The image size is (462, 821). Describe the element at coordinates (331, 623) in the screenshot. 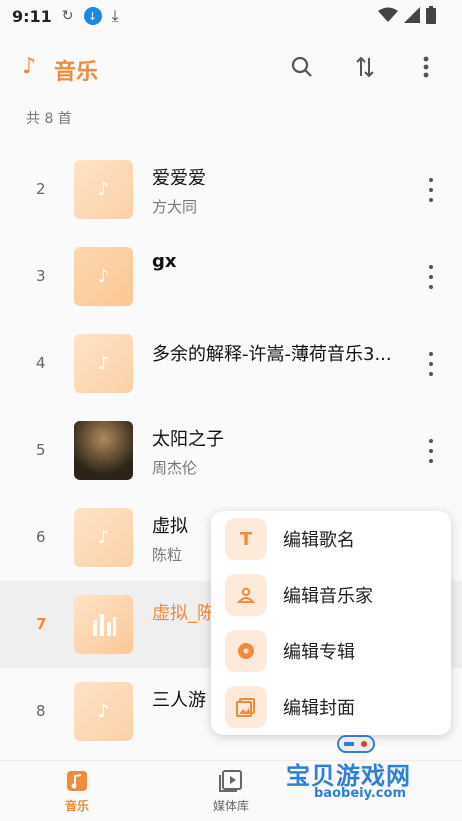

I see `edit-popup-menu: T 编辑歌名 编辑音乐家 编辑专辑 编辑封面` at that location.